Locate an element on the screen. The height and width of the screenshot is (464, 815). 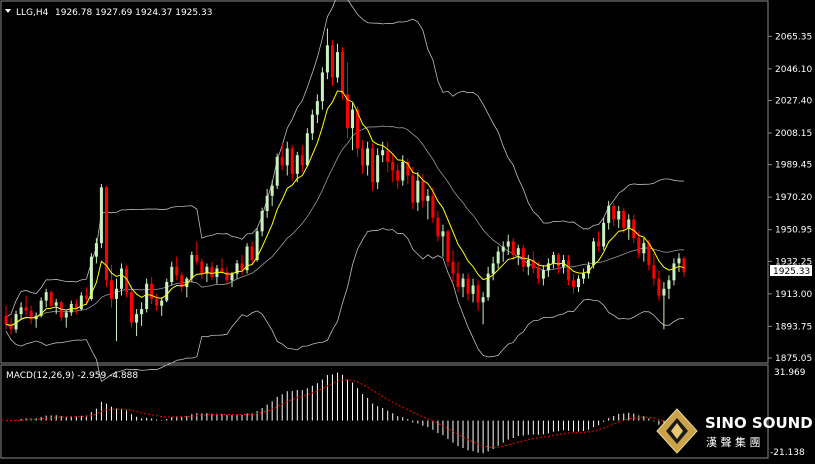
macd-label: MACD(12,26,9) -2.959 -4.888 is located at coordinates (72, 376).